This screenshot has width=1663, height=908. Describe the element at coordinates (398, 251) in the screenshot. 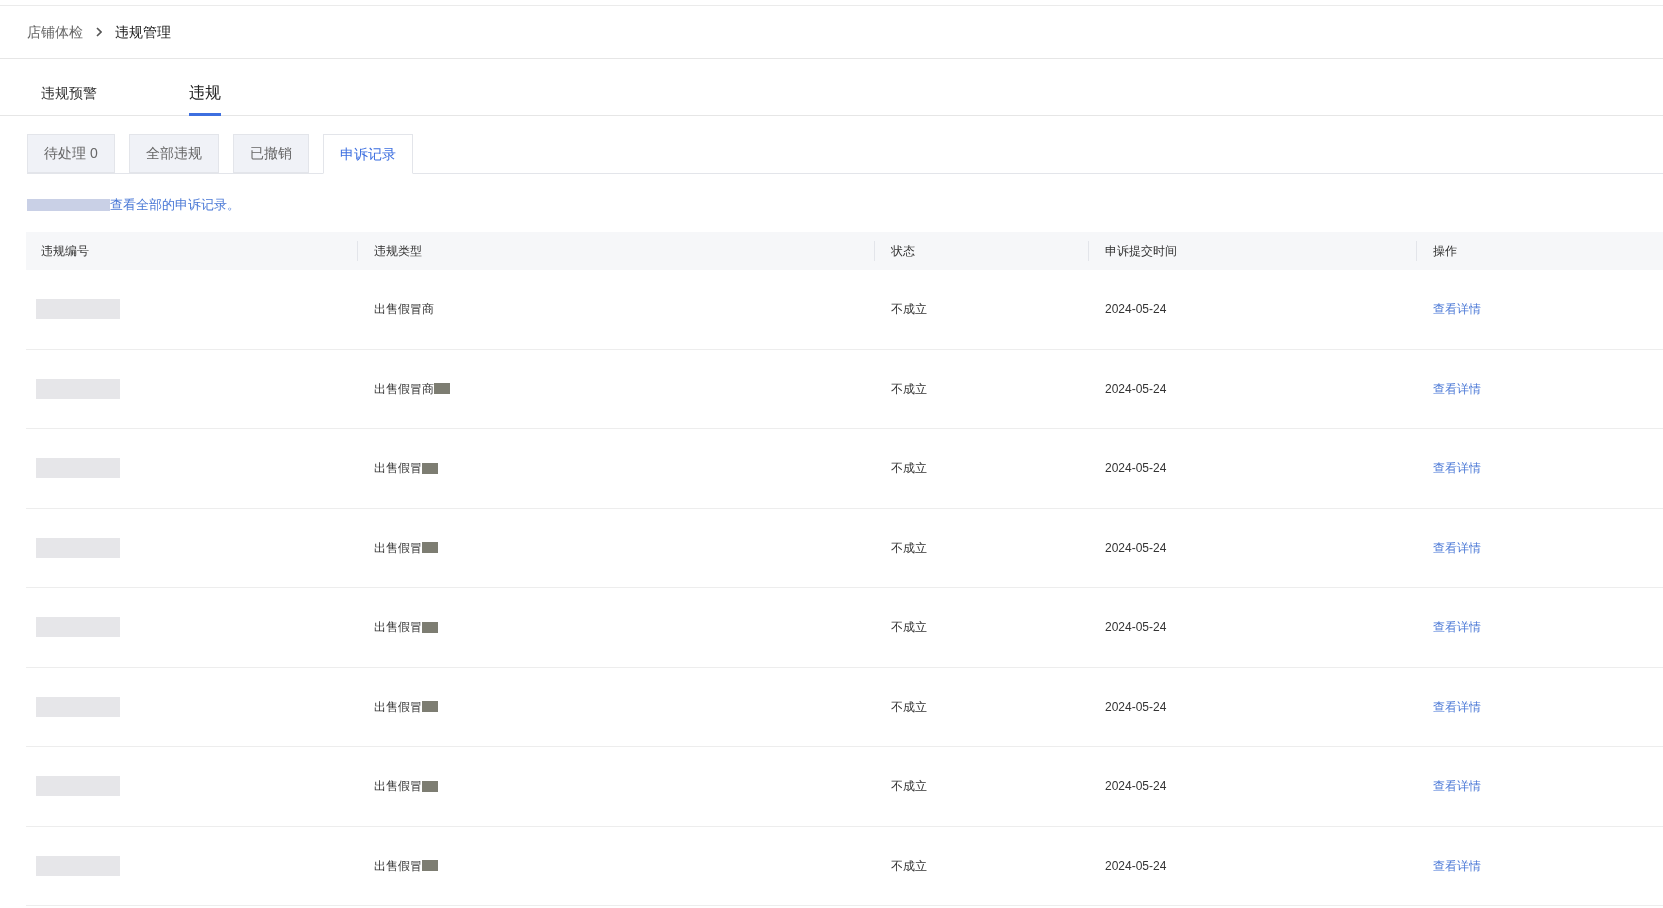

I see `column-header: 违规类型` at that location.